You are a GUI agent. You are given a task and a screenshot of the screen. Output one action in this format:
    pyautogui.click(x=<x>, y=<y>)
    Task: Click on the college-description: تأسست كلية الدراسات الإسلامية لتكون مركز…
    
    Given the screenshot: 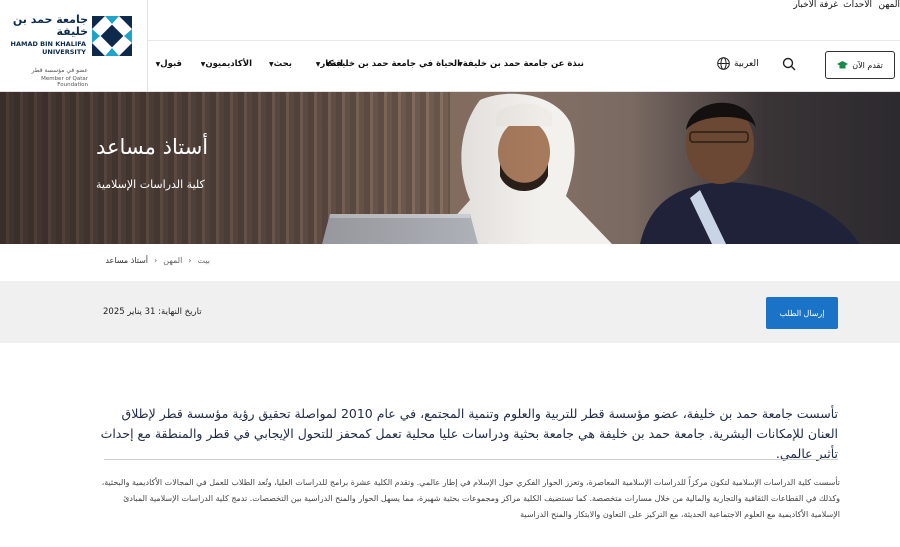 What is the action you would take?
    pyautogui.click(x=470, y=498)
    